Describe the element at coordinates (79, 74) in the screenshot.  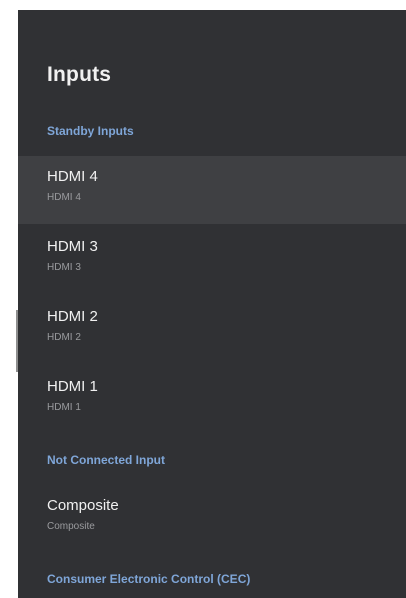
I see `page-title: Inputs` at that location.